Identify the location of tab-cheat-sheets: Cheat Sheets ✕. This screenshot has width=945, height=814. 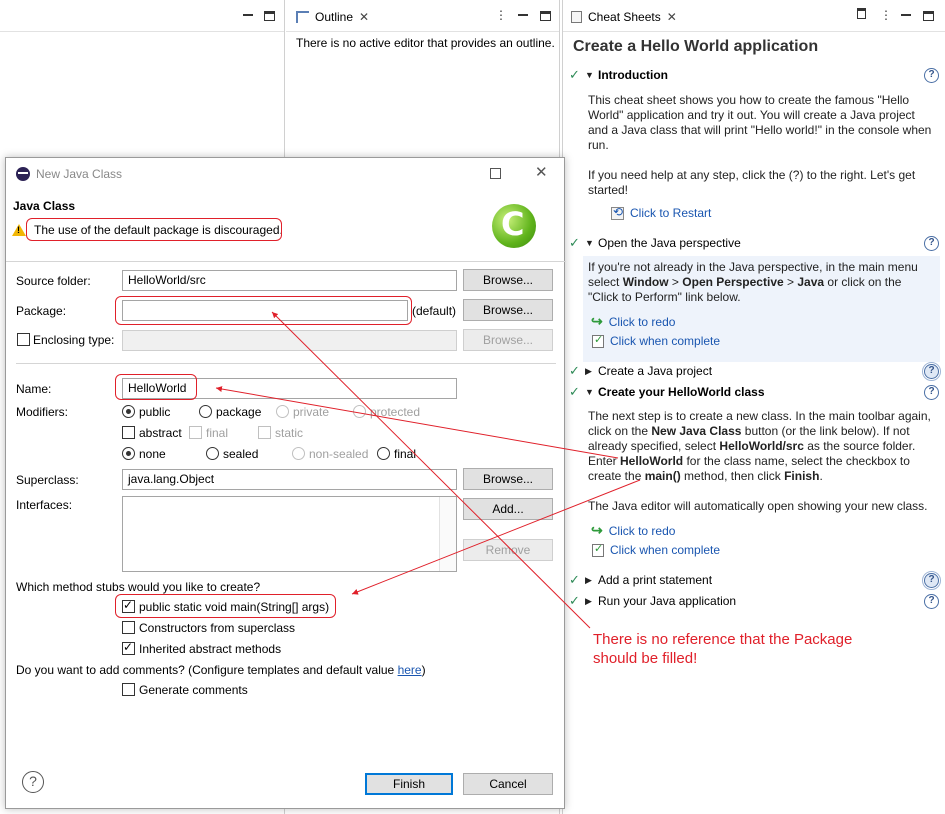
(624, 17).